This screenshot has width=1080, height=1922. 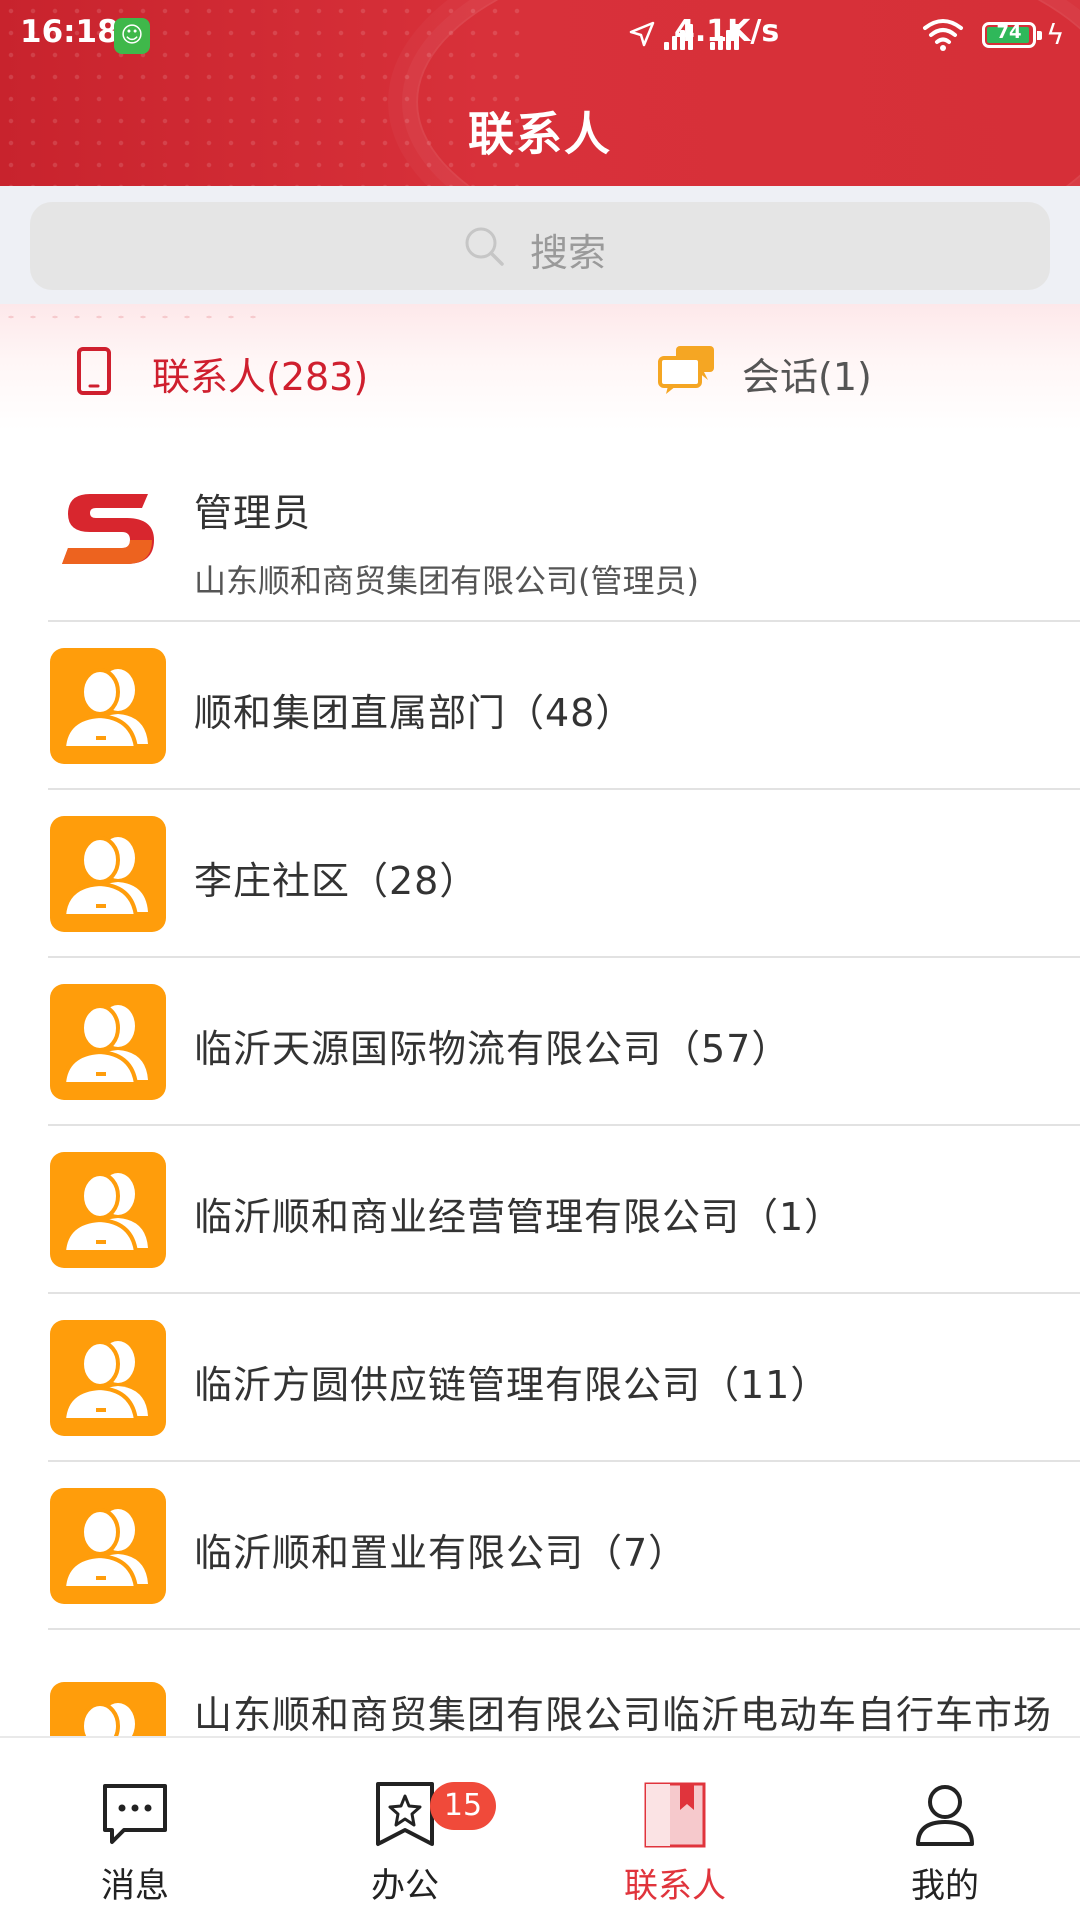 I want to click on admin-subtitle: 山东顺和商贸集团有限公司(管理员), so click(x=446, y=581).